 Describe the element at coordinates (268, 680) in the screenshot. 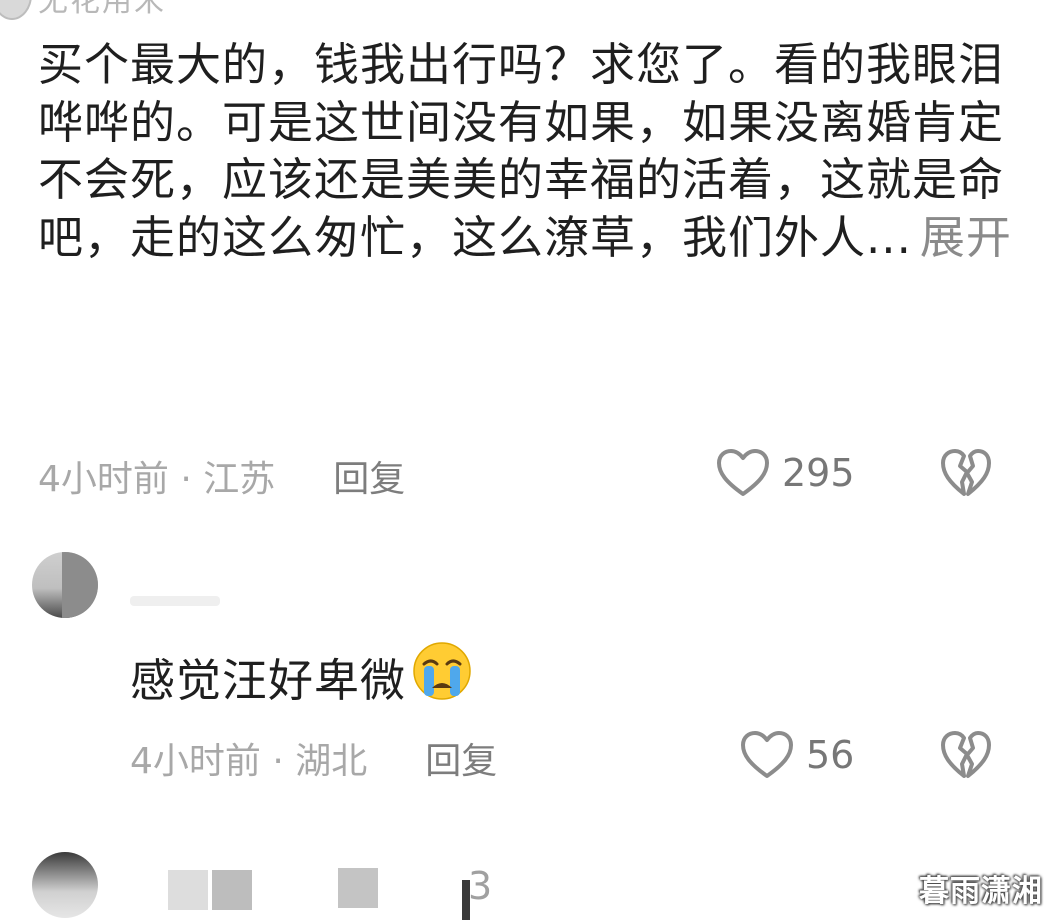

I see `reply-text: 感觉汪好卑微` at that location.